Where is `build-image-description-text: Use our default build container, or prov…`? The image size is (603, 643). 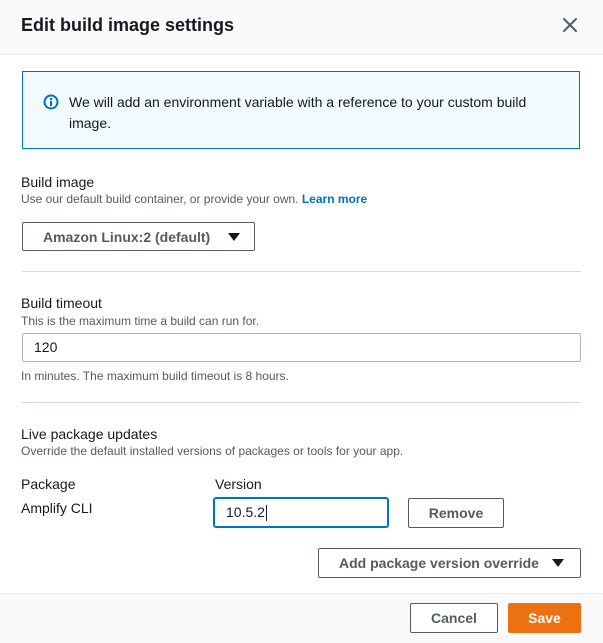 build-image-description-text: Use our default build container, or prov… is located at coordinates (160, 199).